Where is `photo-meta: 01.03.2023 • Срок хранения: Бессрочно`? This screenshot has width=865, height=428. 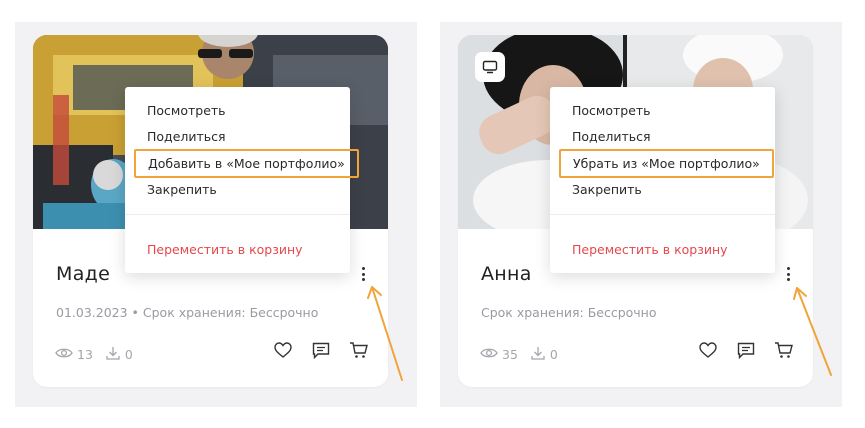 photo-meta: 01.03.2023 • Срок хранения: Бессрочно is located at coordinates (187, 312).